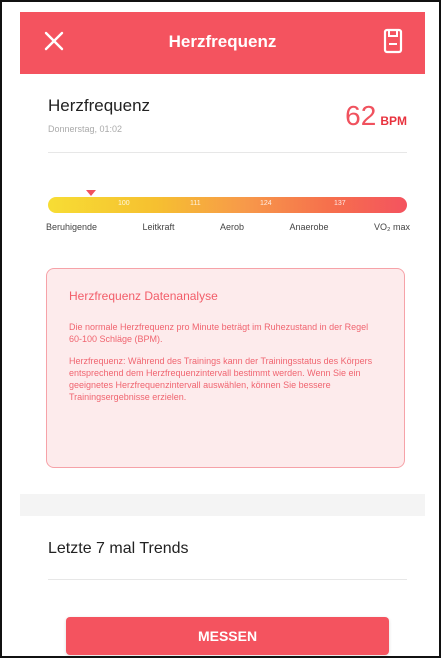 The height and width of the screenshot is (658, 441). I want to click on zone-label-aerobic: Aerob, so click(231, 227).